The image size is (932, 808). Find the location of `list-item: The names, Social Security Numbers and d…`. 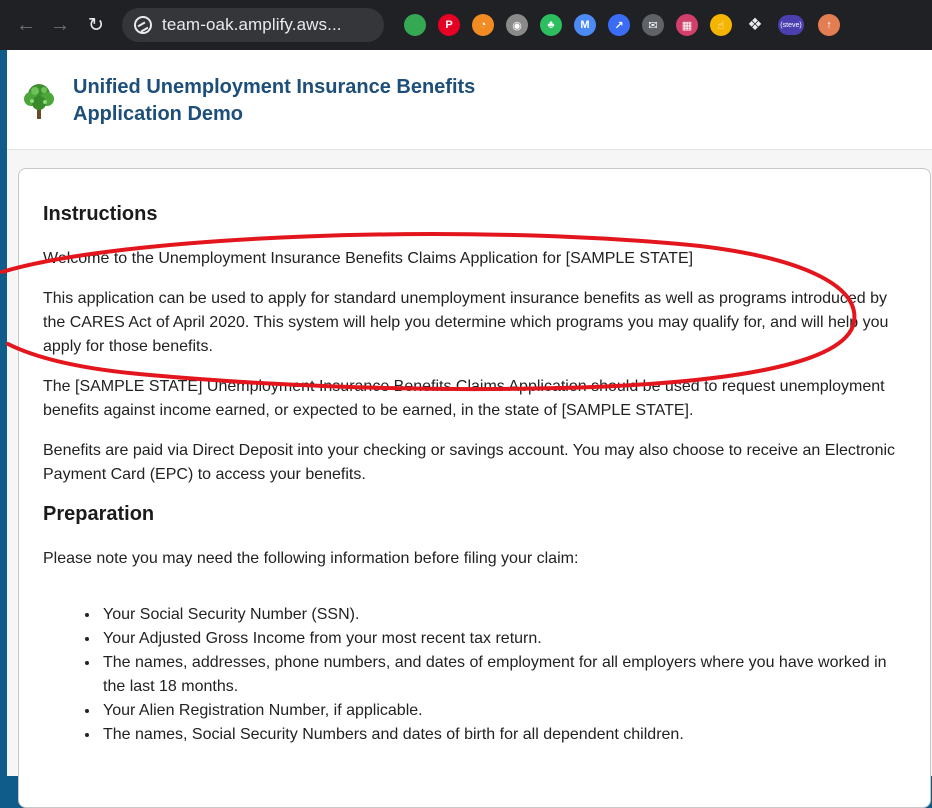

list-item: The names, Social Security Numbers and d… is located at coordinates (501, 735).